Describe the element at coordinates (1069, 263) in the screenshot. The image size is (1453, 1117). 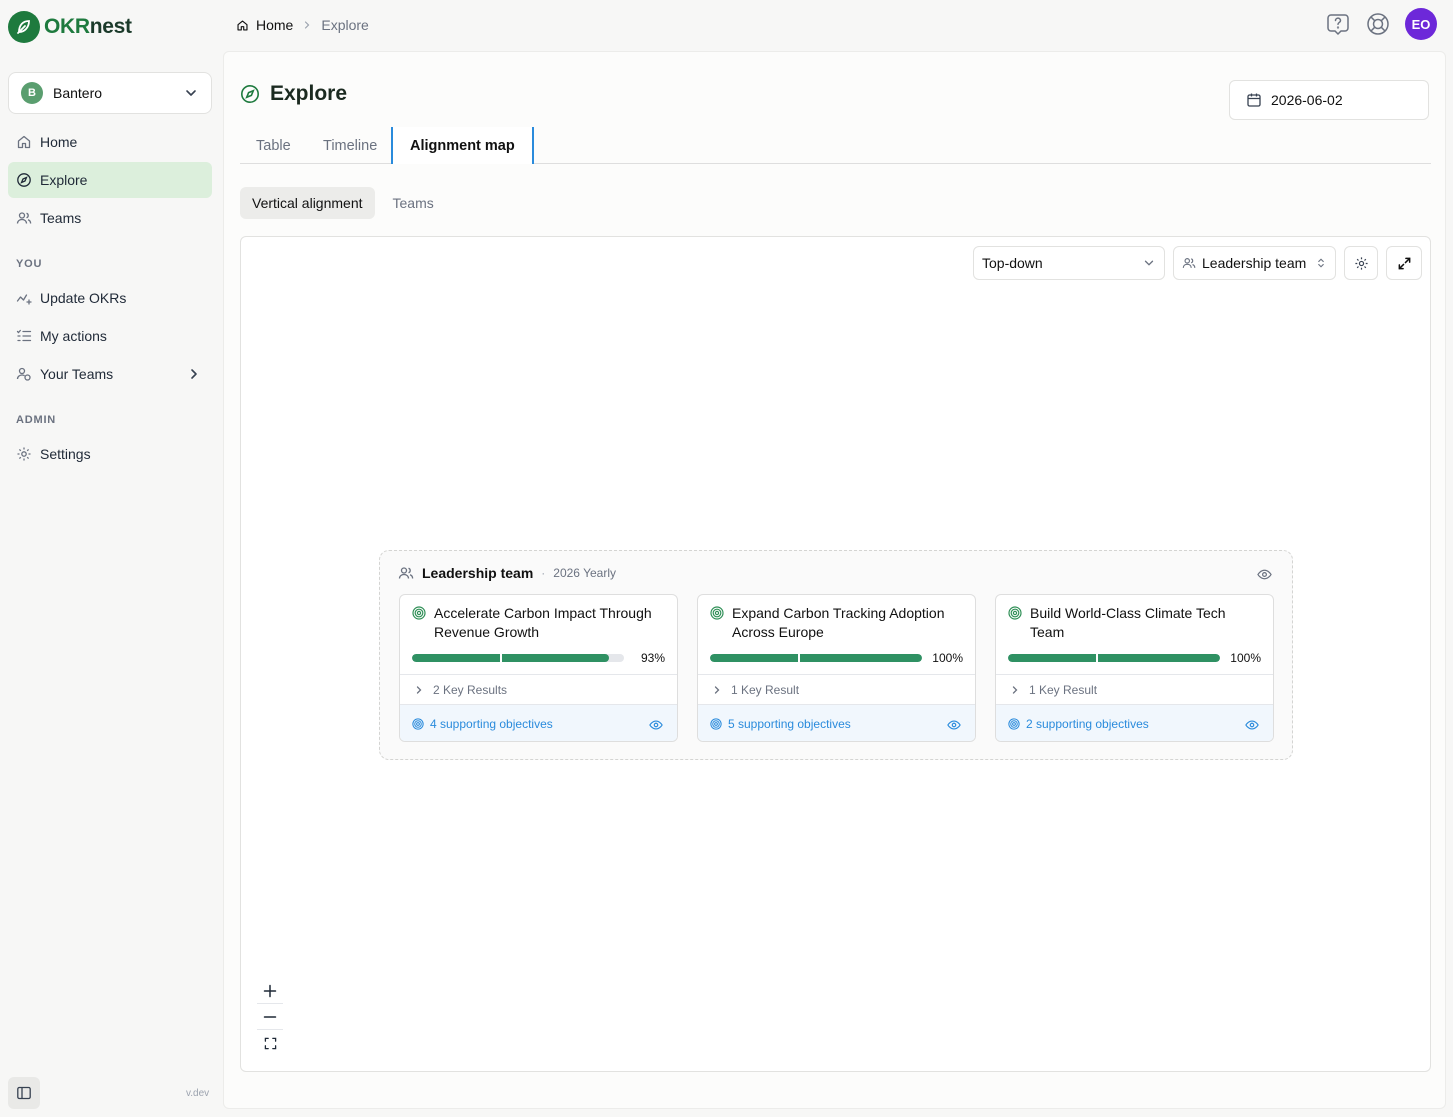
I see `direction-select: Top-down` at that location.